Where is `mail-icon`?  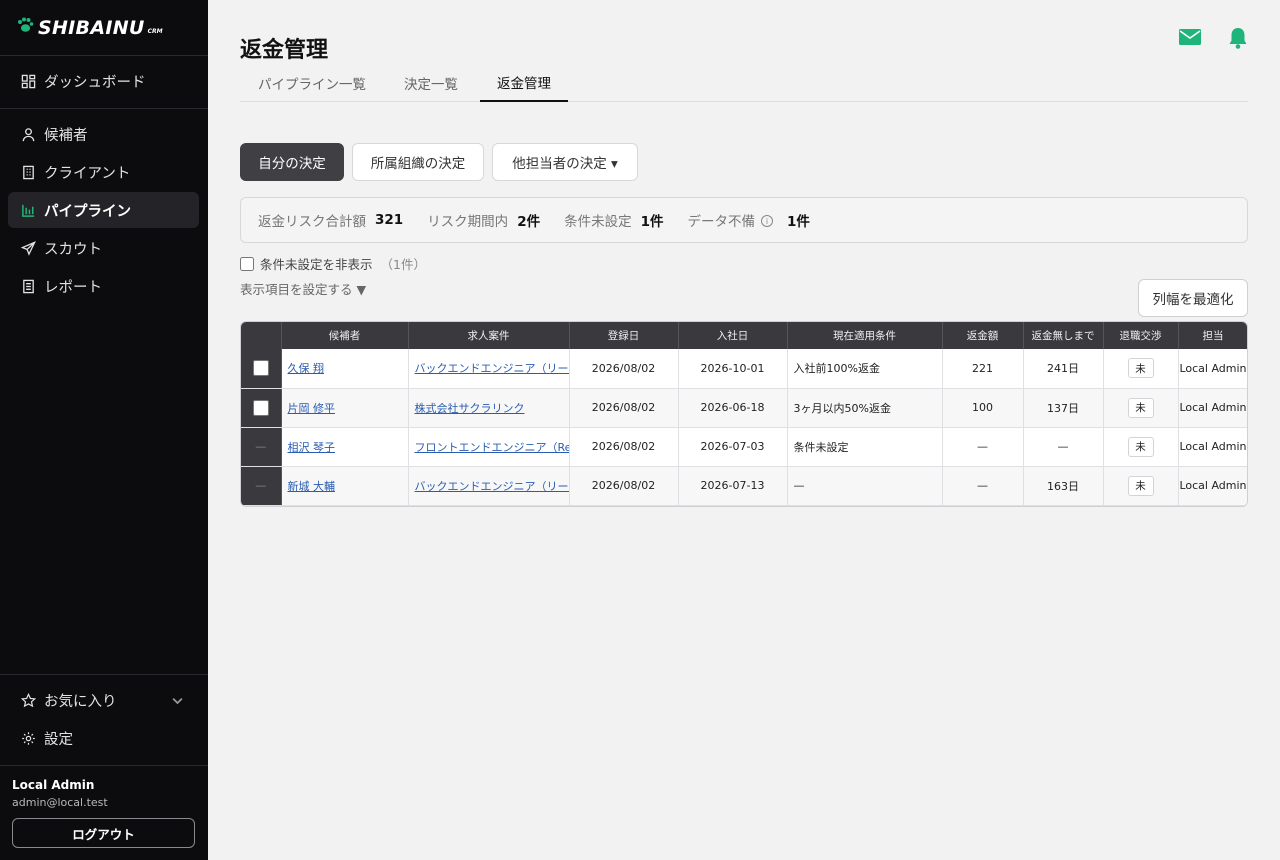
mail-icon is located at coordinates (1190, 39).